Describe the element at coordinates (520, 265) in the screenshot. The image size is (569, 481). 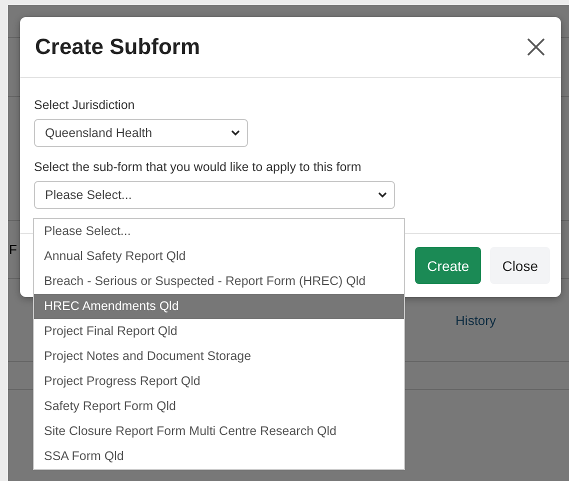
I see `close-button: Close` at that location.